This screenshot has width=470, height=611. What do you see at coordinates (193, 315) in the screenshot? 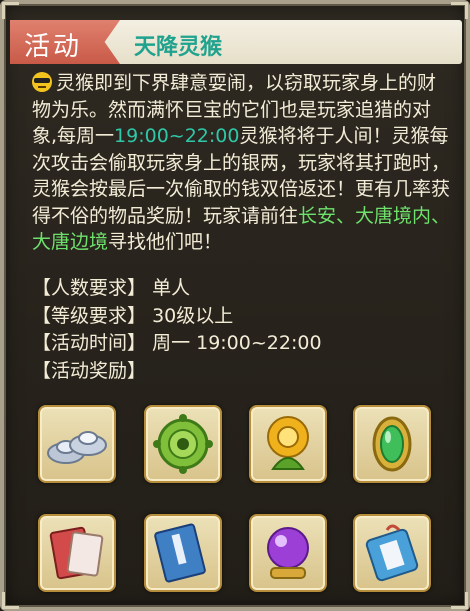
I see `requirement-value: 30级以上` at bounding box center [193, 315].